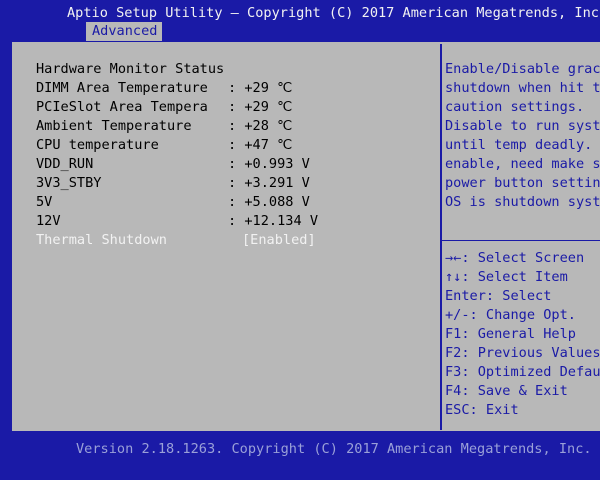  Describe the element at coordinates (65, 164) in the screenshot. I see `reading-label: VDD_RUN` at that location.